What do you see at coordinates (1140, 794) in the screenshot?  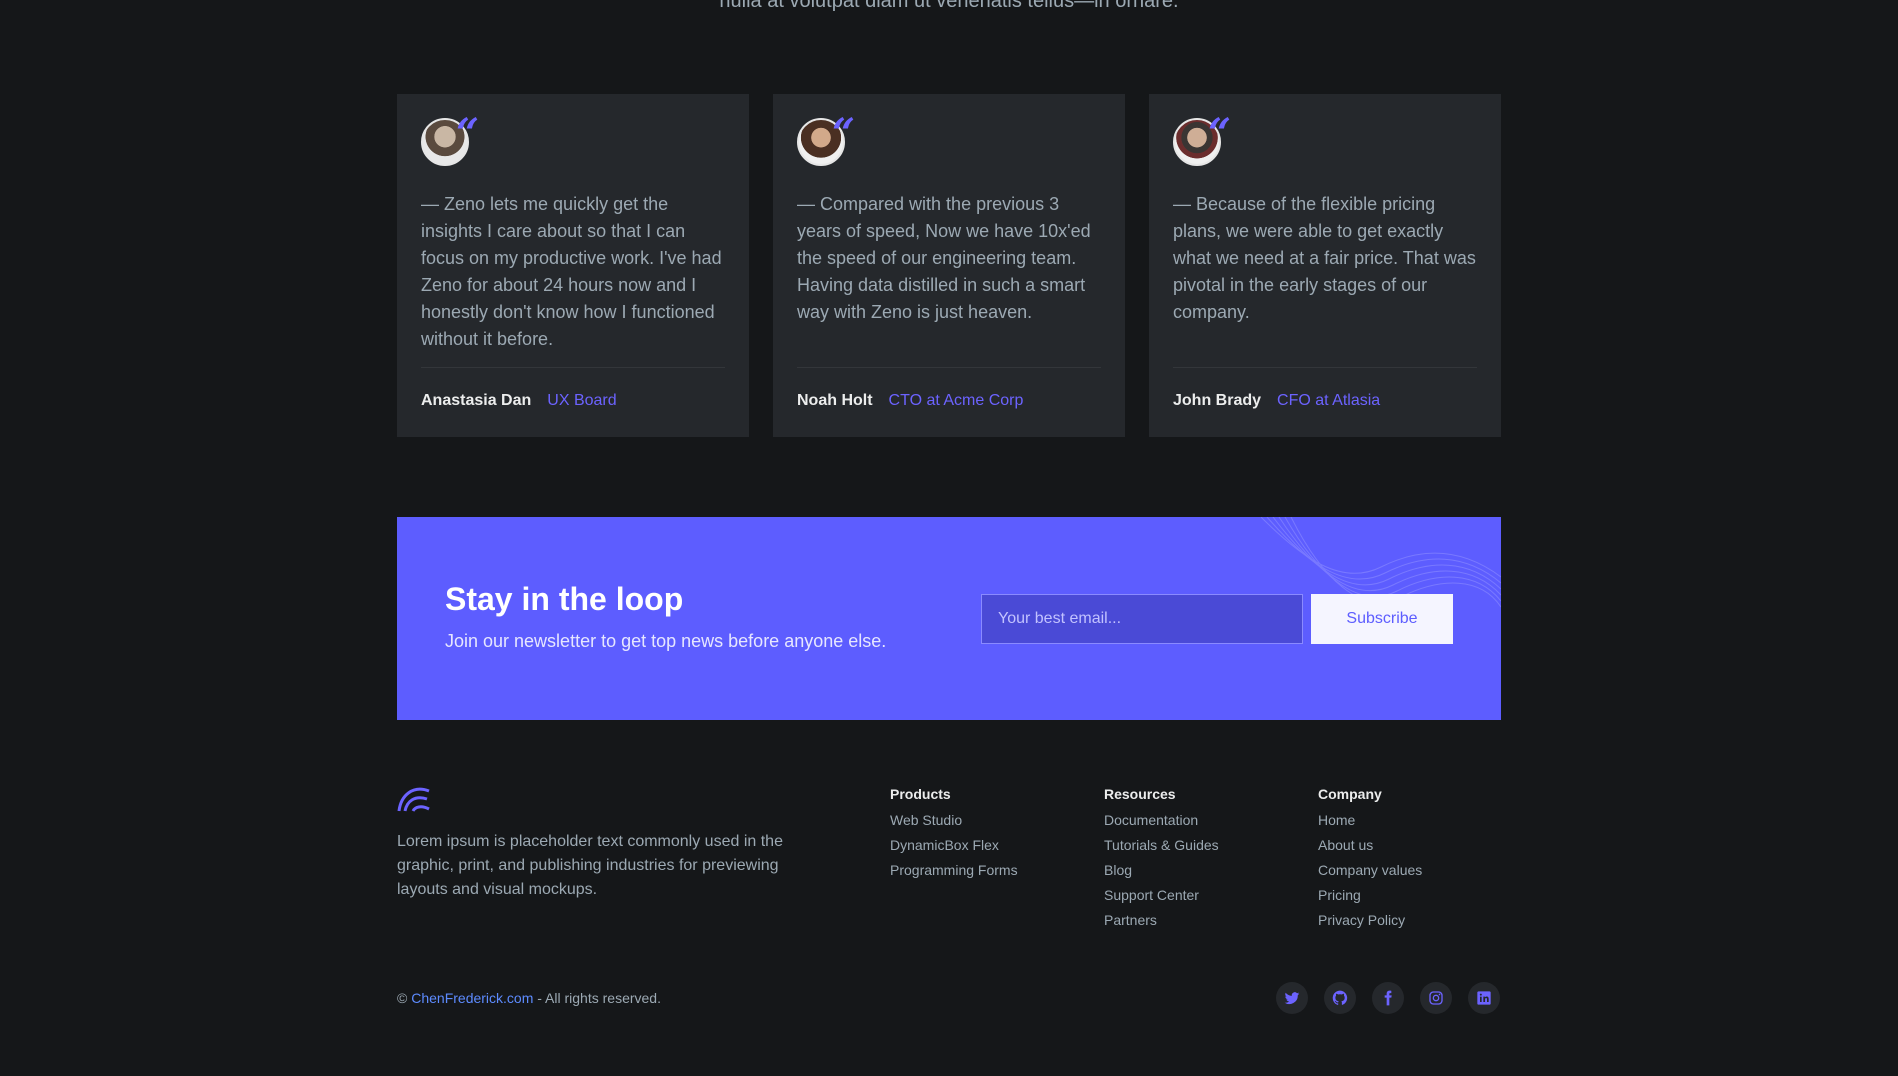 I see `footer-column-title: Resources` at bounding box center [1140, 794].